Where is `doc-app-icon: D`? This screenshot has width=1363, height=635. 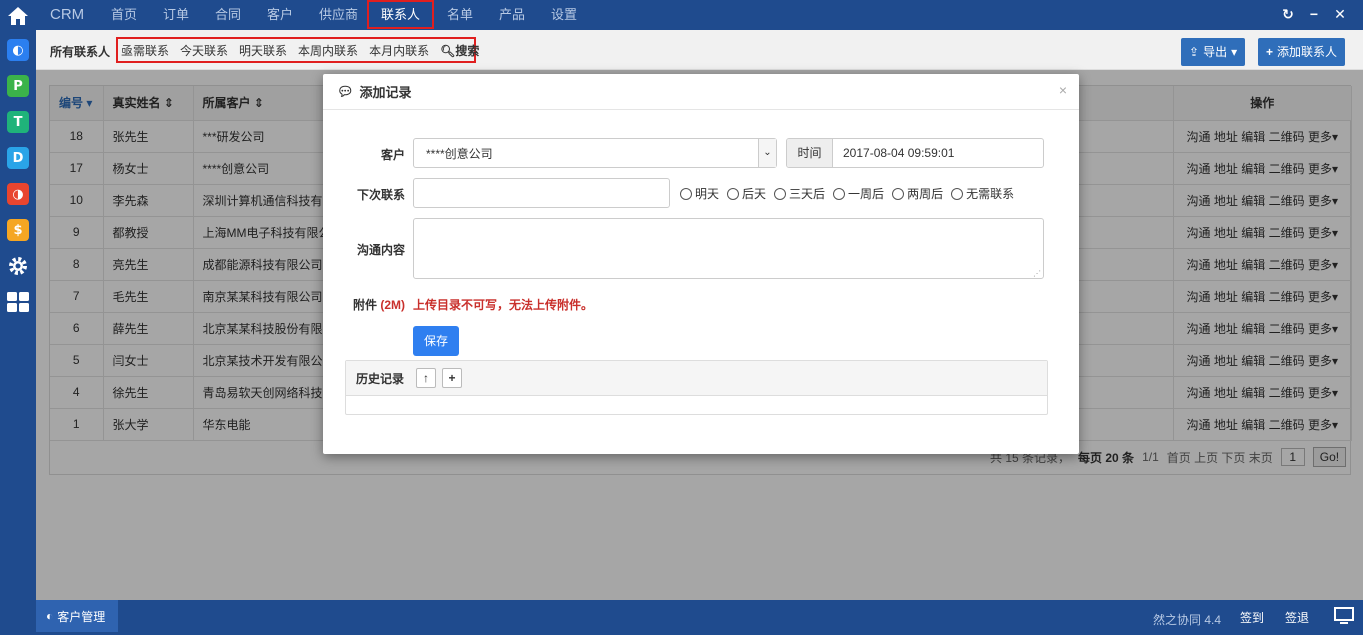
doc-app-icon: D is located at coordinates (18, 158).